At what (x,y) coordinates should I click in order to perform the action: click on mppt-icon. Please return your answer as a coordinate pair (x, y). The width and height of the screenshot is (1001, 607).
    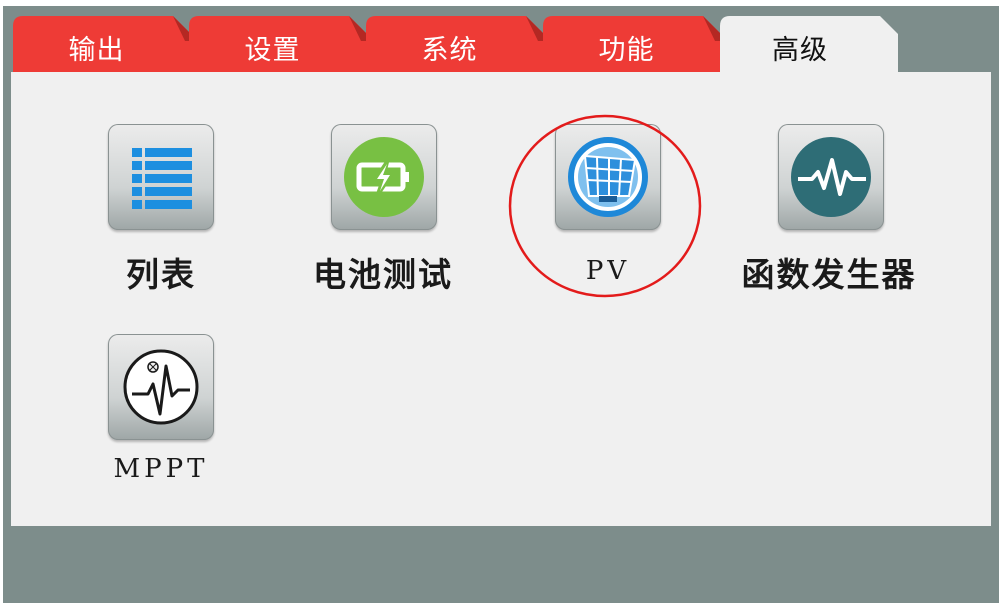
    Looking at the image, I should click on (161, 387).